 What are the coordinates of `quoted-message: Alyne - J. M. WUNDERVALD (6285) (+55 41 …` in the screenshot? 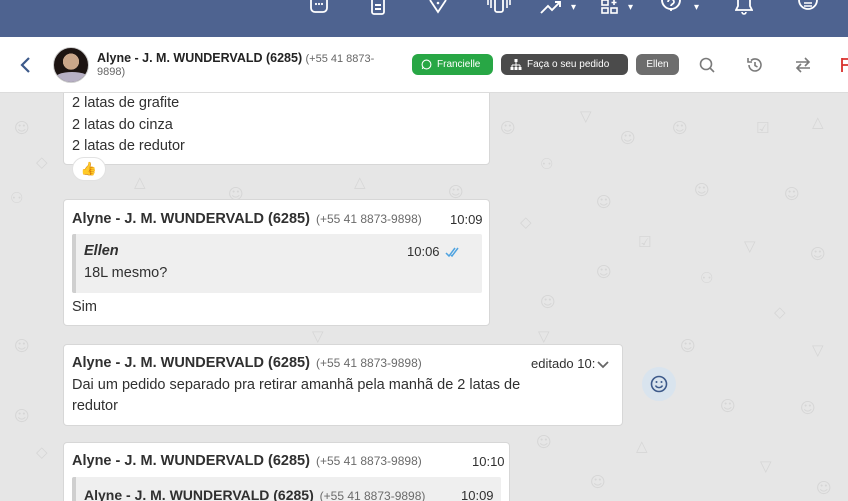 It's located at (286, 489).